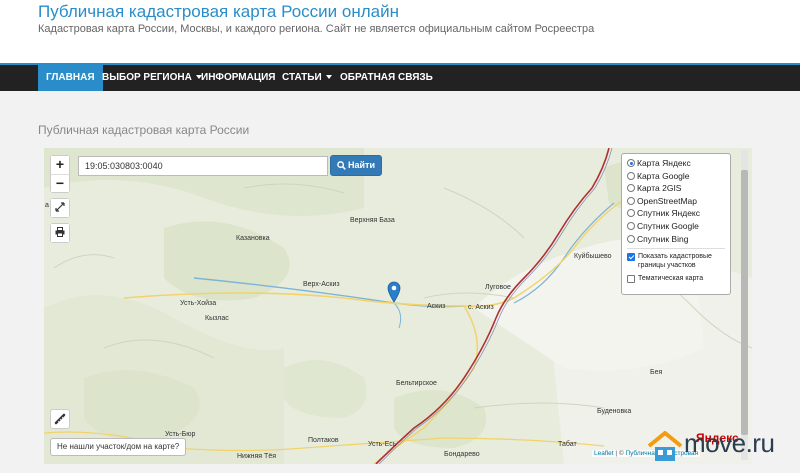 The width and height of the screenshot is (800, 473). Describe the element at coordinates (203, 166) in the screenshot. I see `cadastral-search-input` at that location.